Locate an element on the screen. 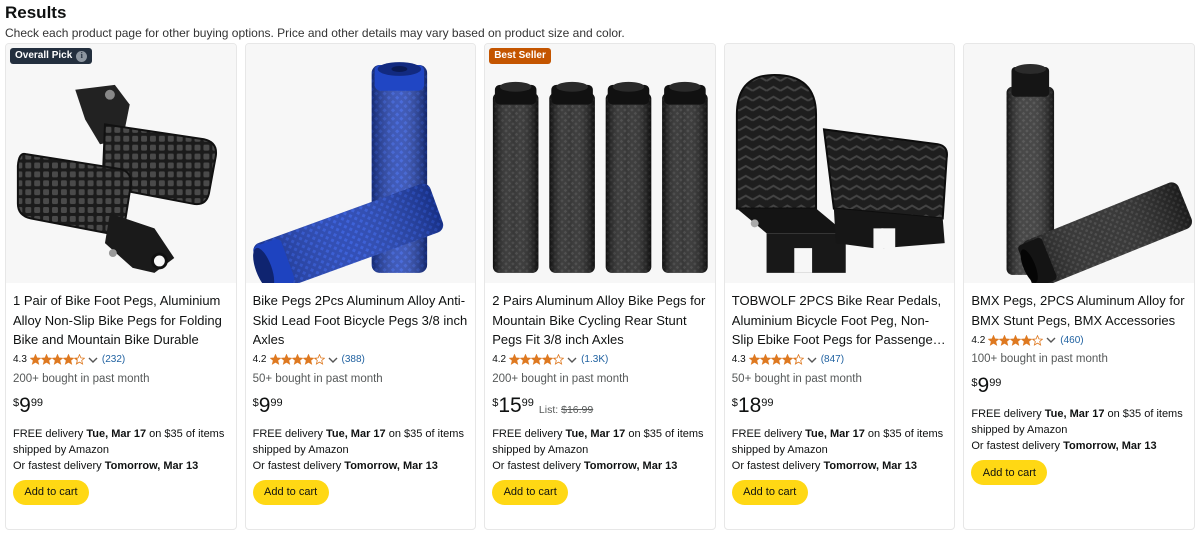  badge-label: Best Seller is located at coordinates (520, 55).